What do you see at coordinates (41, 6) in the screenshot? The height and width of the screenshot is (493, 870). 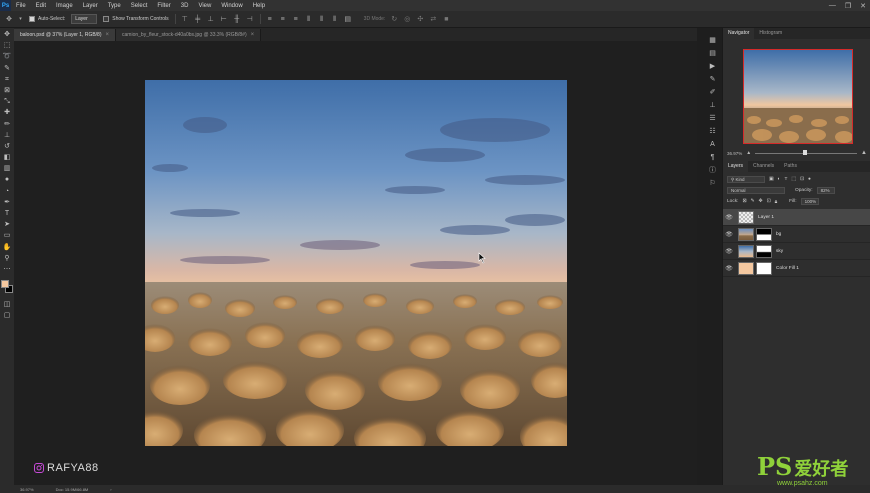 I see `menu-edit: Edit` at bounding box center [41, 6].